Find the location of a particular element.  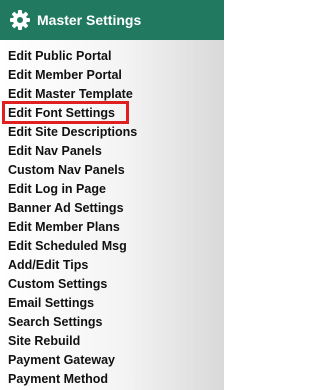

menu-item-payment-gateway: Payment Gateway is located at coordinates (112, 360).